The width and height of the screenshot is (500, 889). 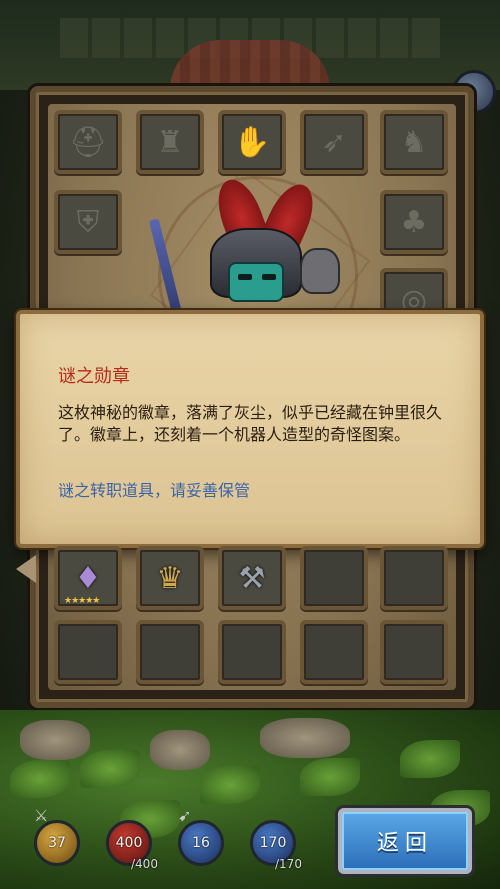 I want to click on equip-slot-gauntlet: ✋, so click(x=252, y=142).